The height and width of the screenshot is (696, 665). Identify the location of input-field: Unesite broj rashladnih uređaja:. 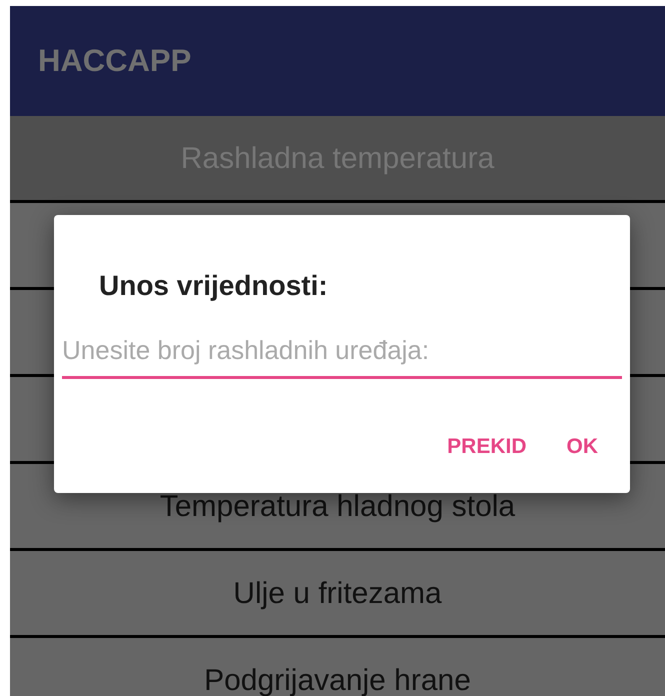
(342, 353).